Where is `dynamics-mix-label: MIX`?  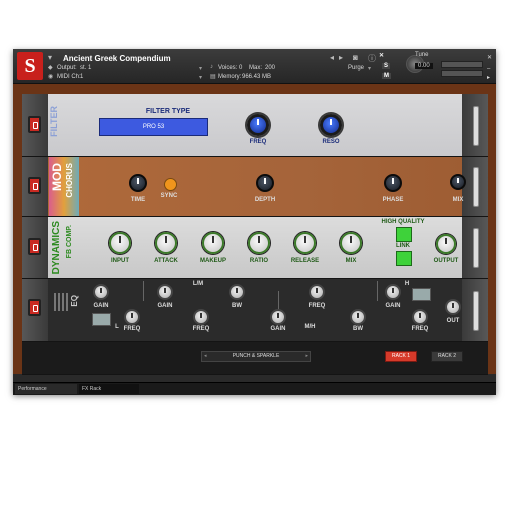
dynamics-mix-label: MIX is located at coordinates (351, 261).